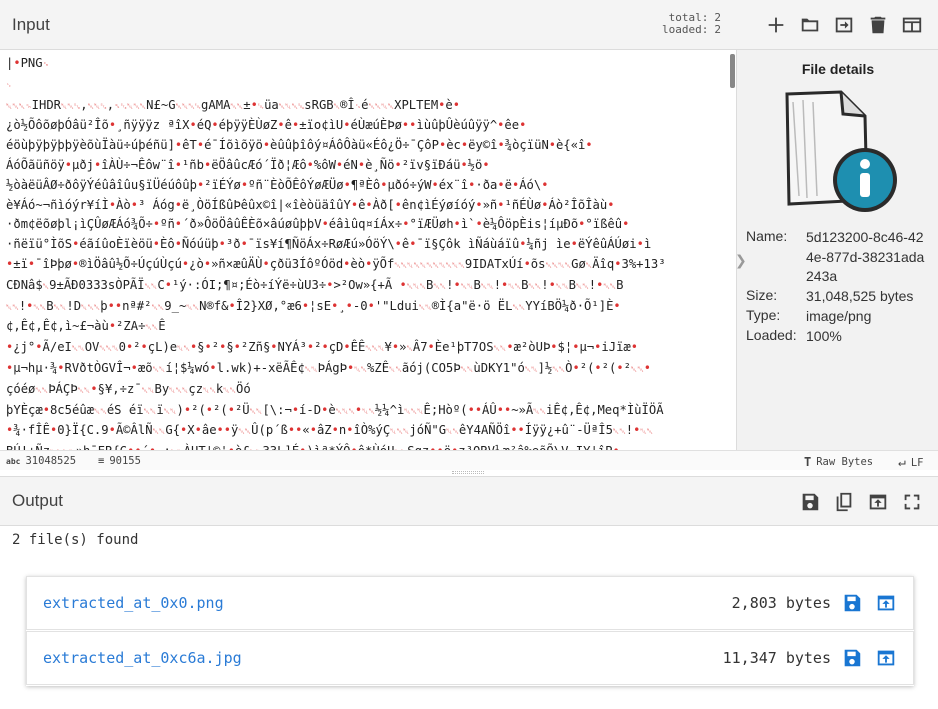 This screenshot has height=709, width=938. I want to click on lines-value: 90155, so click(125, 461).